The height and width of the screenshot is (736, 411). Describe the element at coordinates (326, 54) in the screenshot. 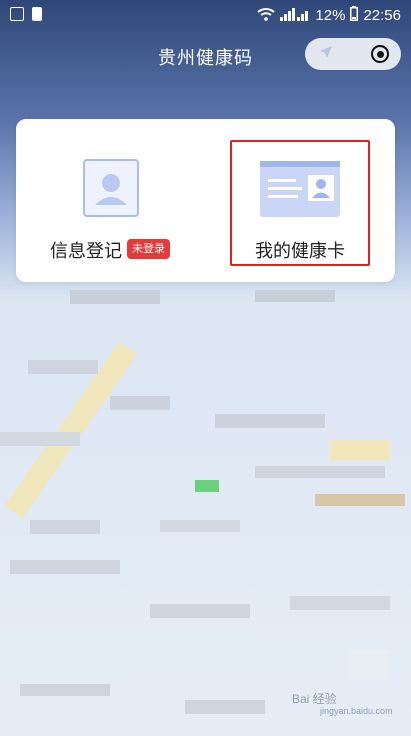

I see `location-arrow-icon` at that location.